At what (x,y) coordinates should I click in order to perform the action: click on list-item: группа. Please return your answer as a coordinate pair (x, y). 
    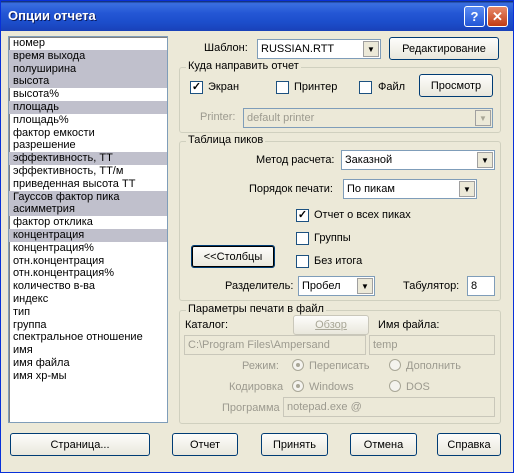
    Looking at the image, I should click on (88, 325).